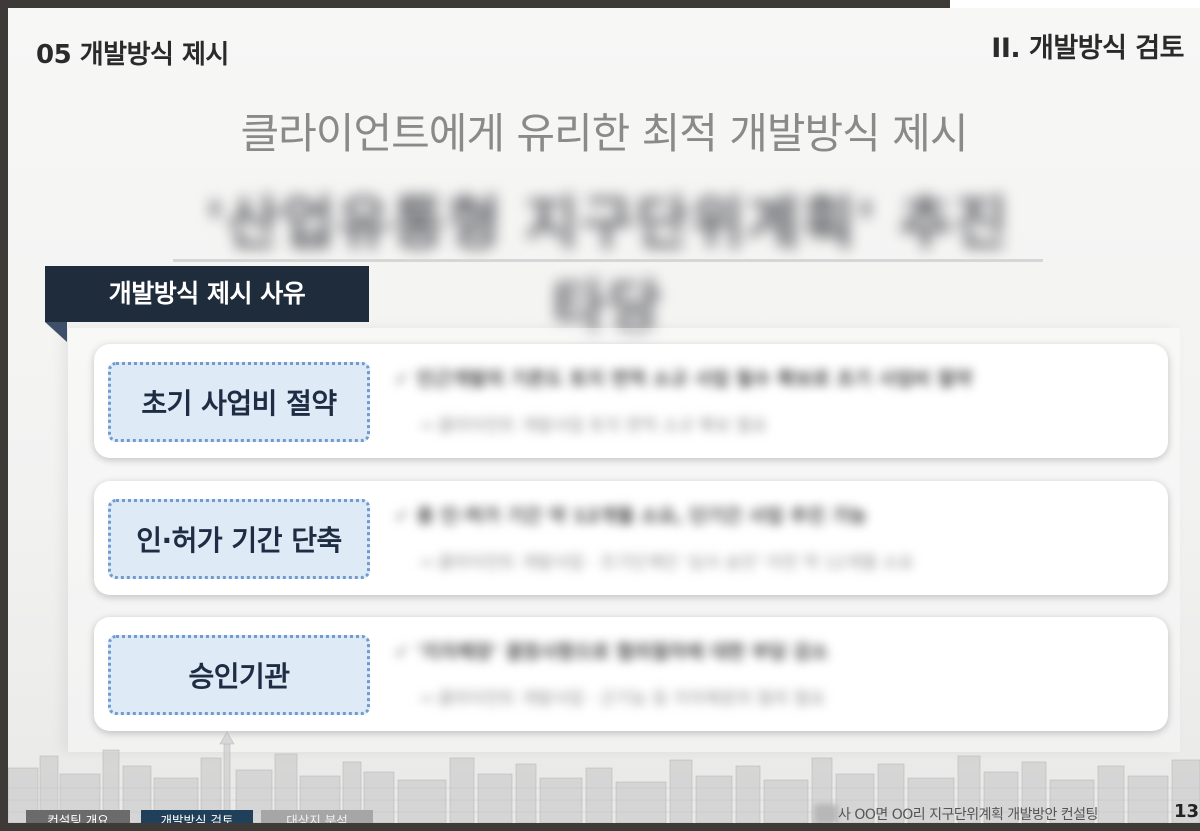  Describe the element at coordinates (132, 55) in the screenshot. I see `section-title: 05 개발방식 제시` at that location.